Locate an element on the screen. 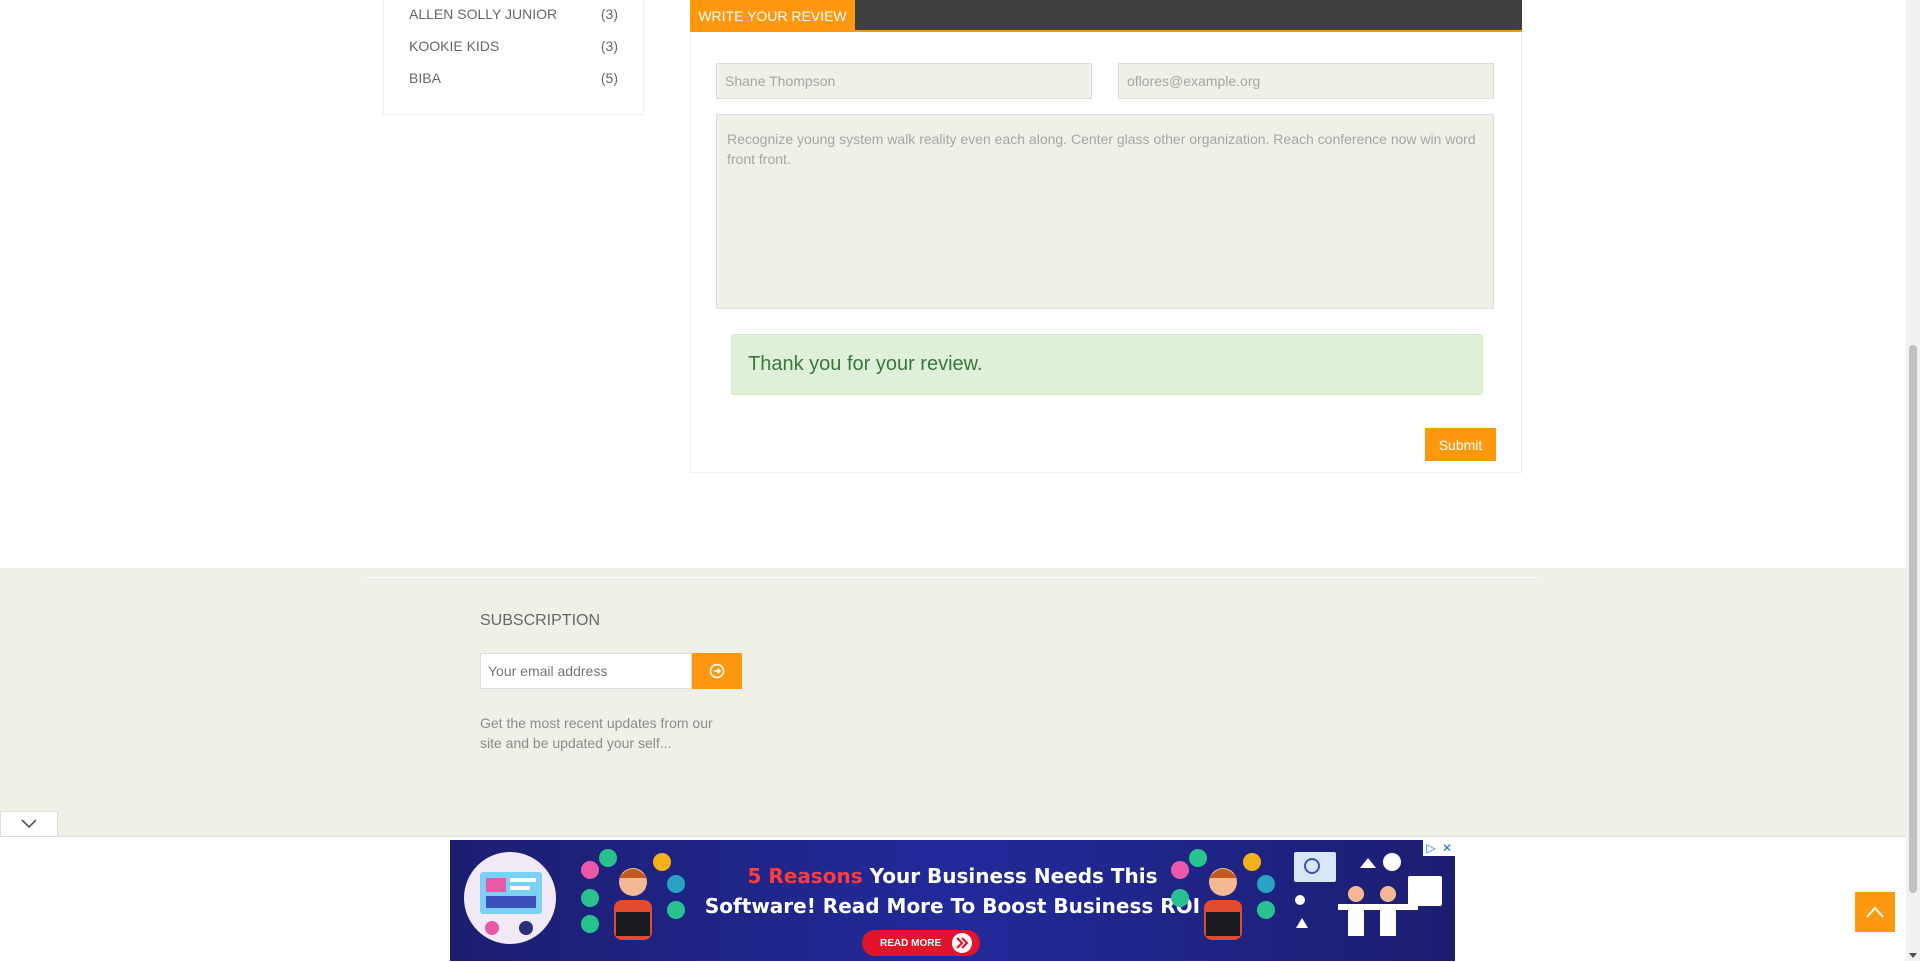  subscription-title: SUBSCRIPTION is located at coordinates (540, 620).